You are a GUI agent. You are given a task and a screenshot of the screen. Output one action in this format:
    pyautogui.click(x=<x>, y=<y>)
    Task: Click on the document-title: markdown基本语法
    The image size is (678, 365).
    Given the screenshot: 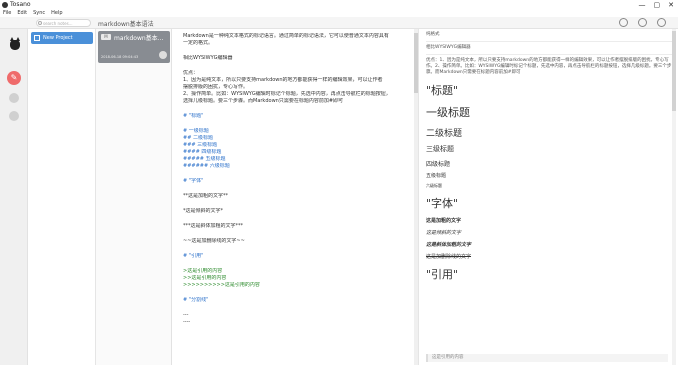 What is the action you would take?
    pyautogui.click(x=126, y=24)
    